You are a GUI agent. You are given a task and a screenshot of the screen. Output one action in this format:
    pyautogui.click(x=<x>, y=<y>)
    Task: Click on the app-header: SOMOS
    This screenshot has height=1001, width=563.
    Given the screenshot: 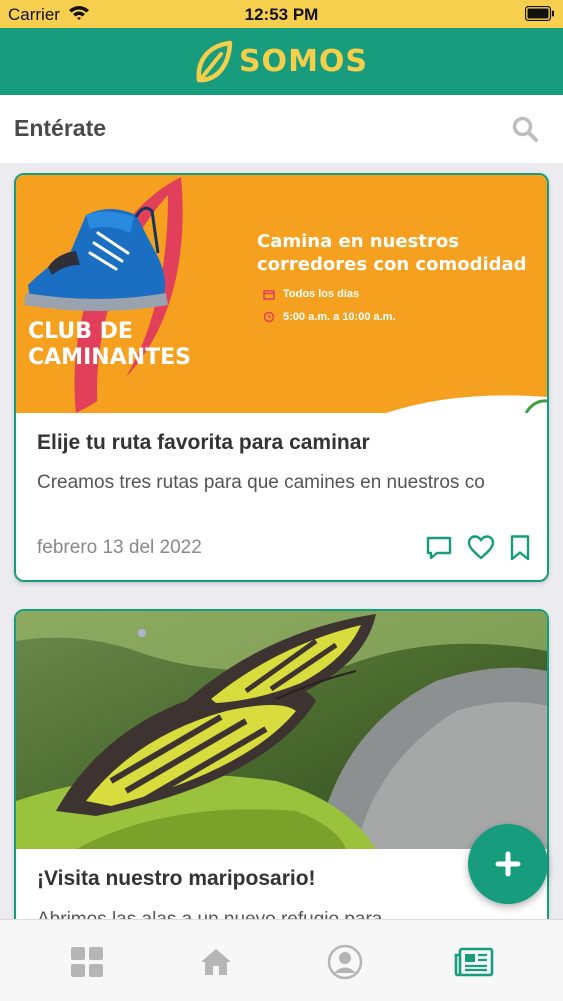 What is the action you would take?
    pyautogui.click(x=281, y=61)
    